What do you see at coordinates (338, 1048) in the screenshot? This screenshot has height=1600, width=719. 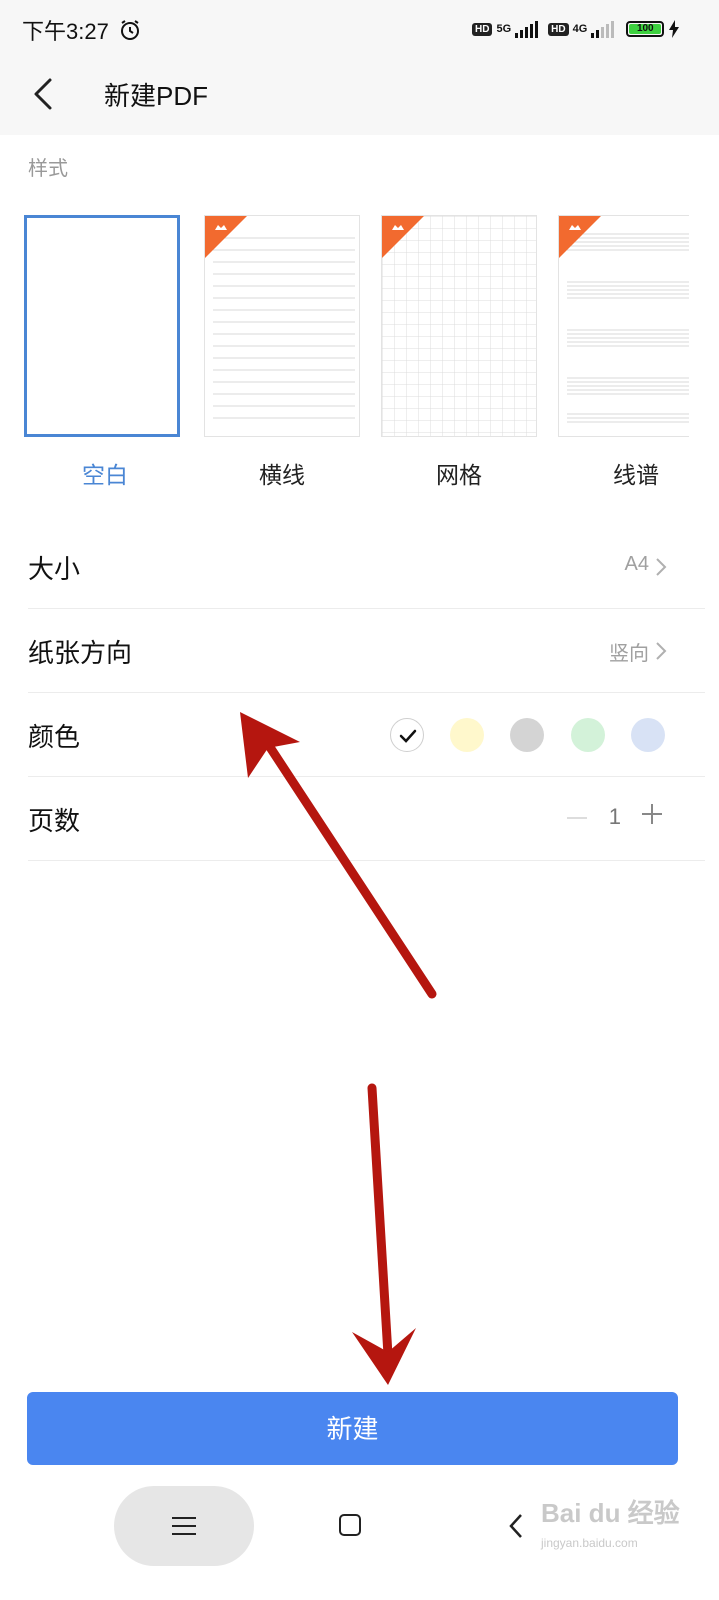 I see `annotation-arrows` at bounding box center [338, 1048].